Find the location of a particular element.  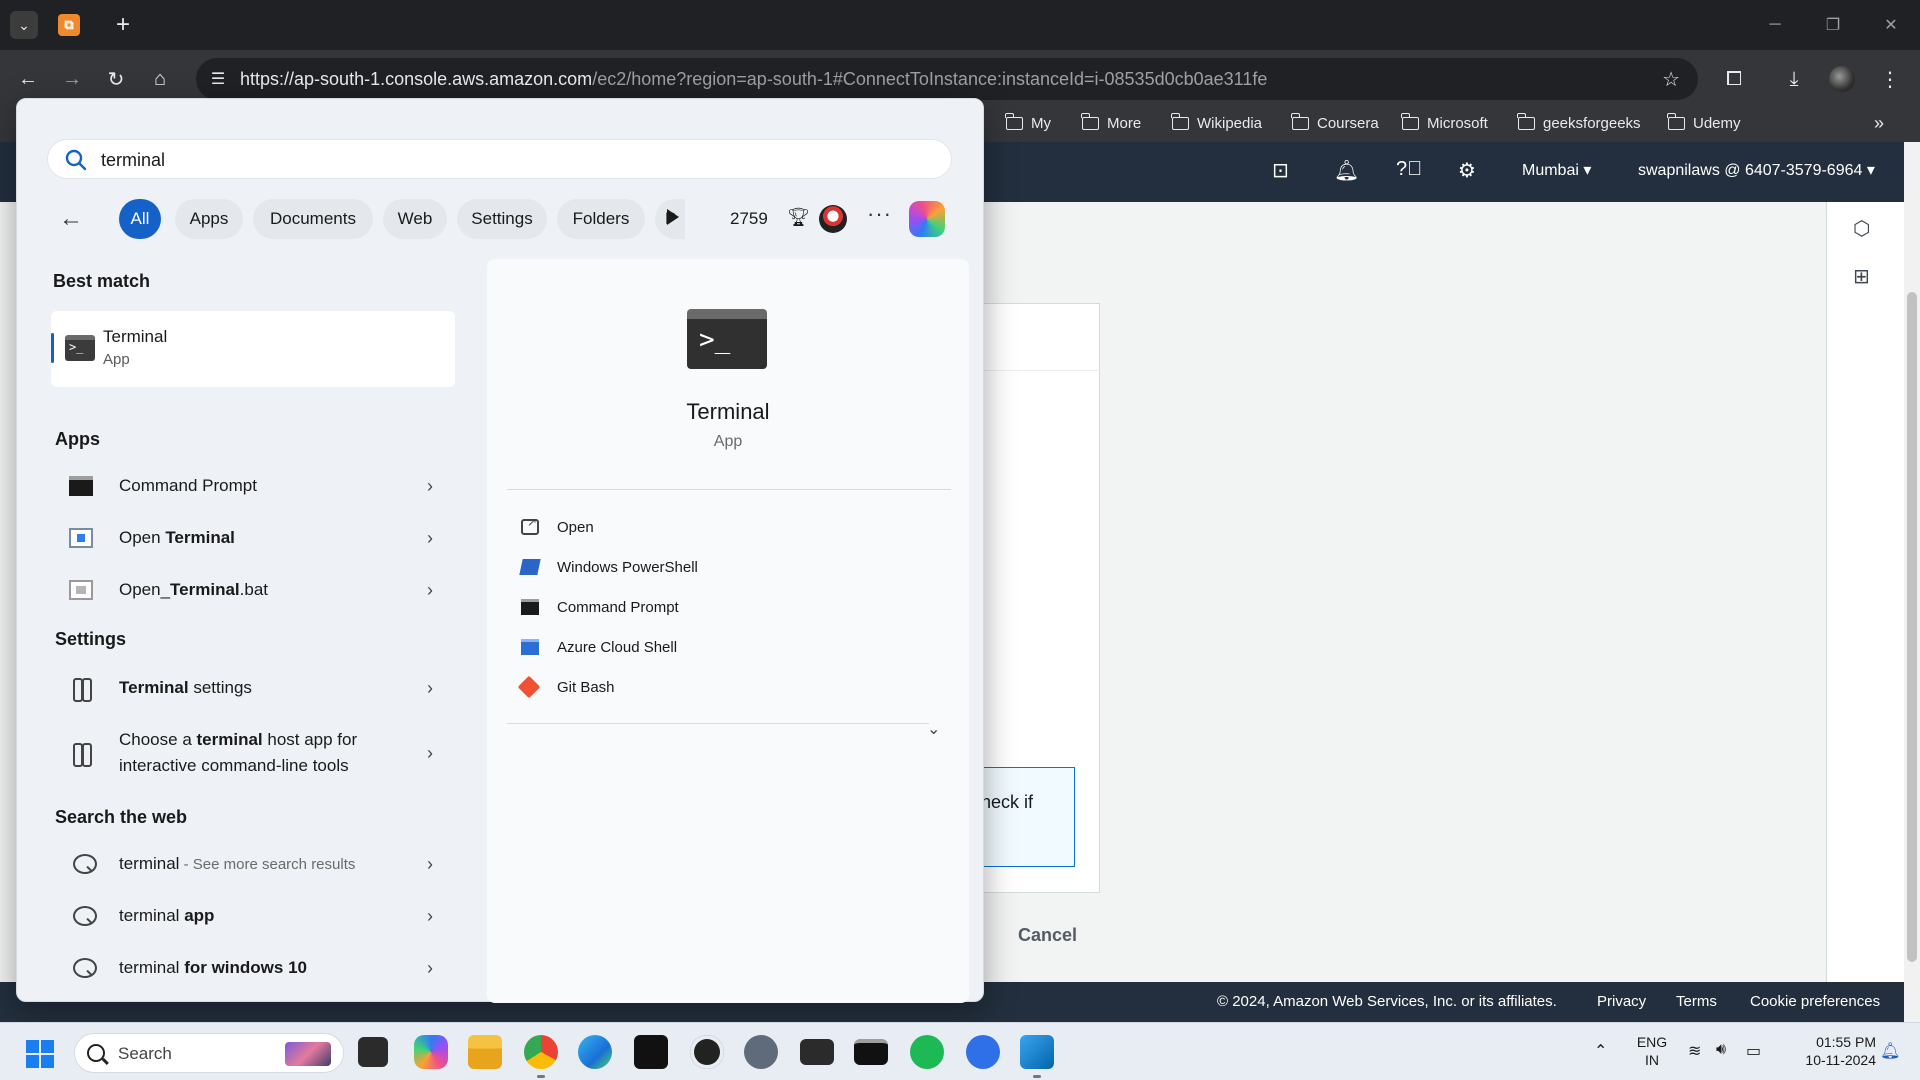

app-result-open-terminal-bat: Open_Terminal.bat › is located at coordinates (251, 591).